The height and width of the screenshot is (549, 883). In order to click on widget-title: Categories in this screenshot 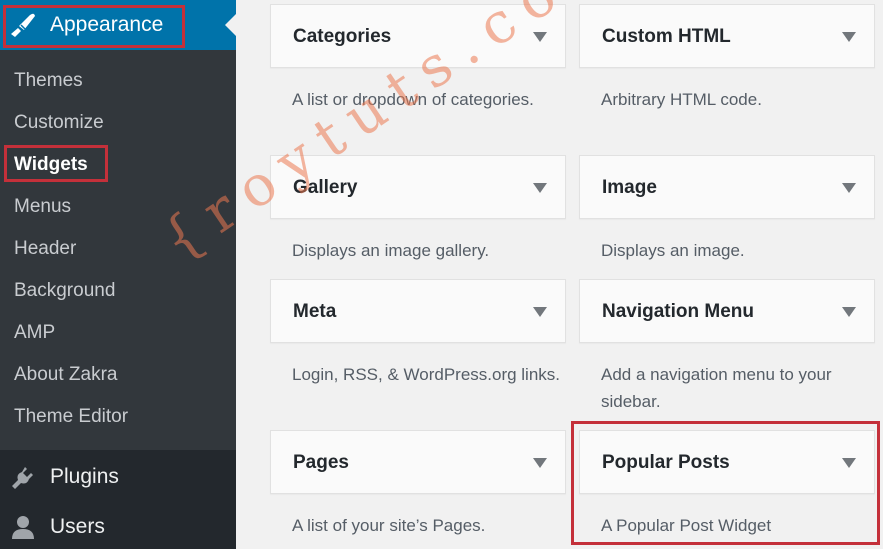, I will do `click(342, 36)`.